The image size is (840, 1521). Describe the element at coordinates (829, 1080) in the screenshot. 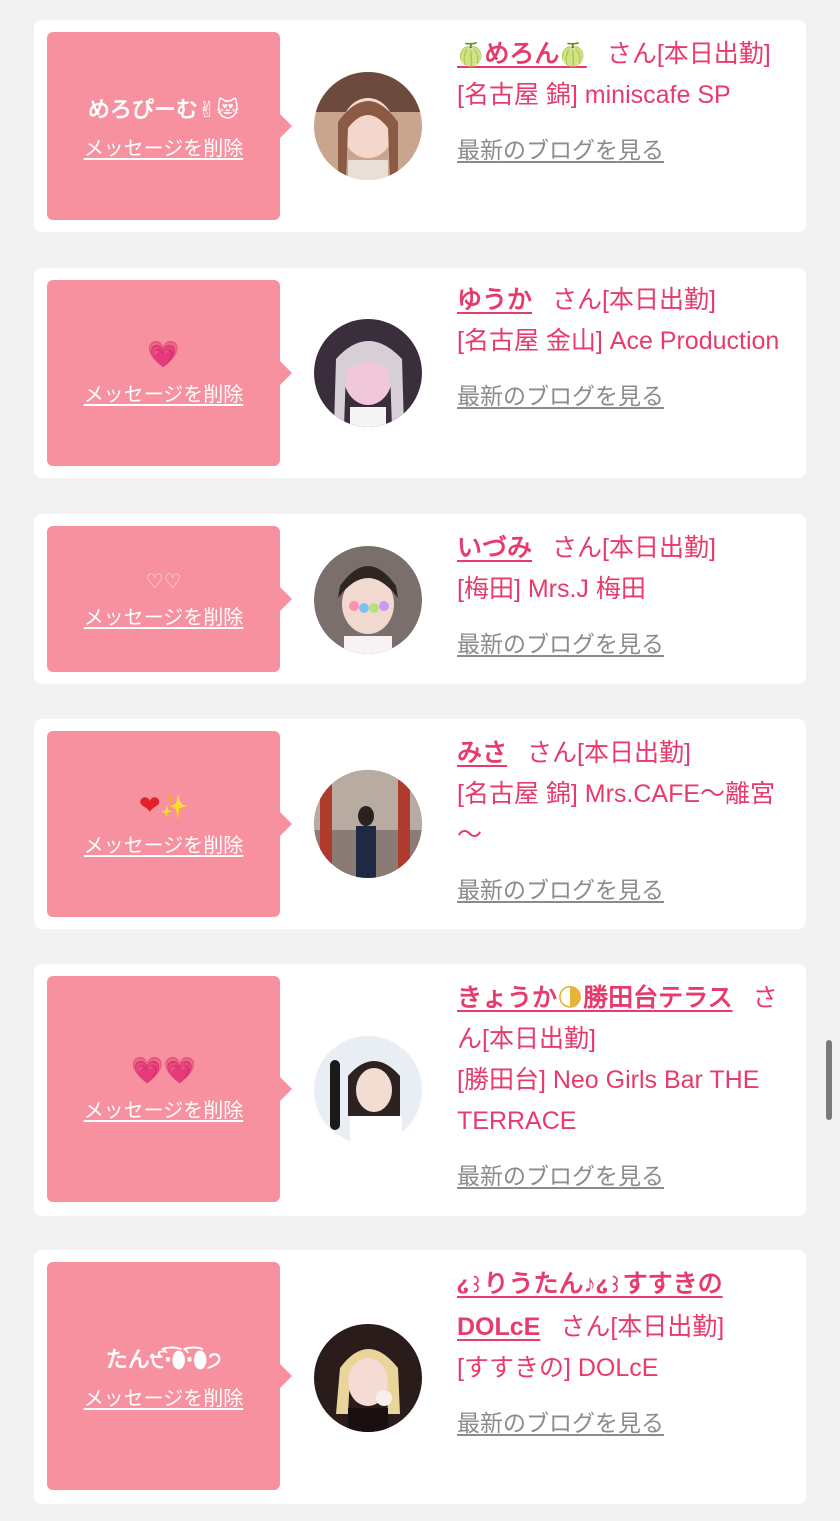

I see `scrollbar` at that location.